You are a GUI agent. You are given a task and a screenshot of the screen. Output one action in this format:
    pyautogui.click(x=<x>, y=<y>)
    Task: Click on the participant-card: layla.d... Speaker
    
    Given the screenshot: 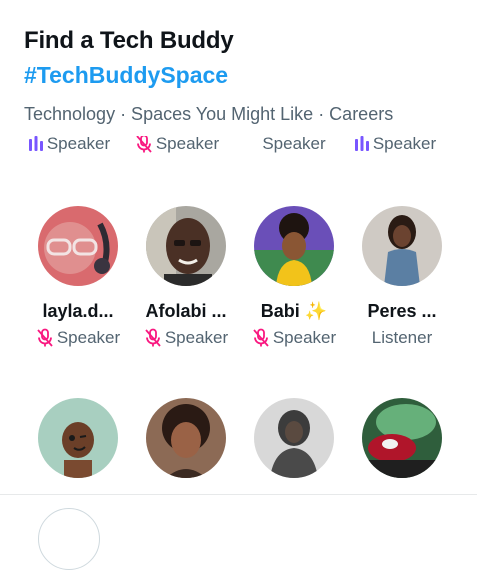 What is the action you would take?
    pyautogui.click(x=78, y=277)
    